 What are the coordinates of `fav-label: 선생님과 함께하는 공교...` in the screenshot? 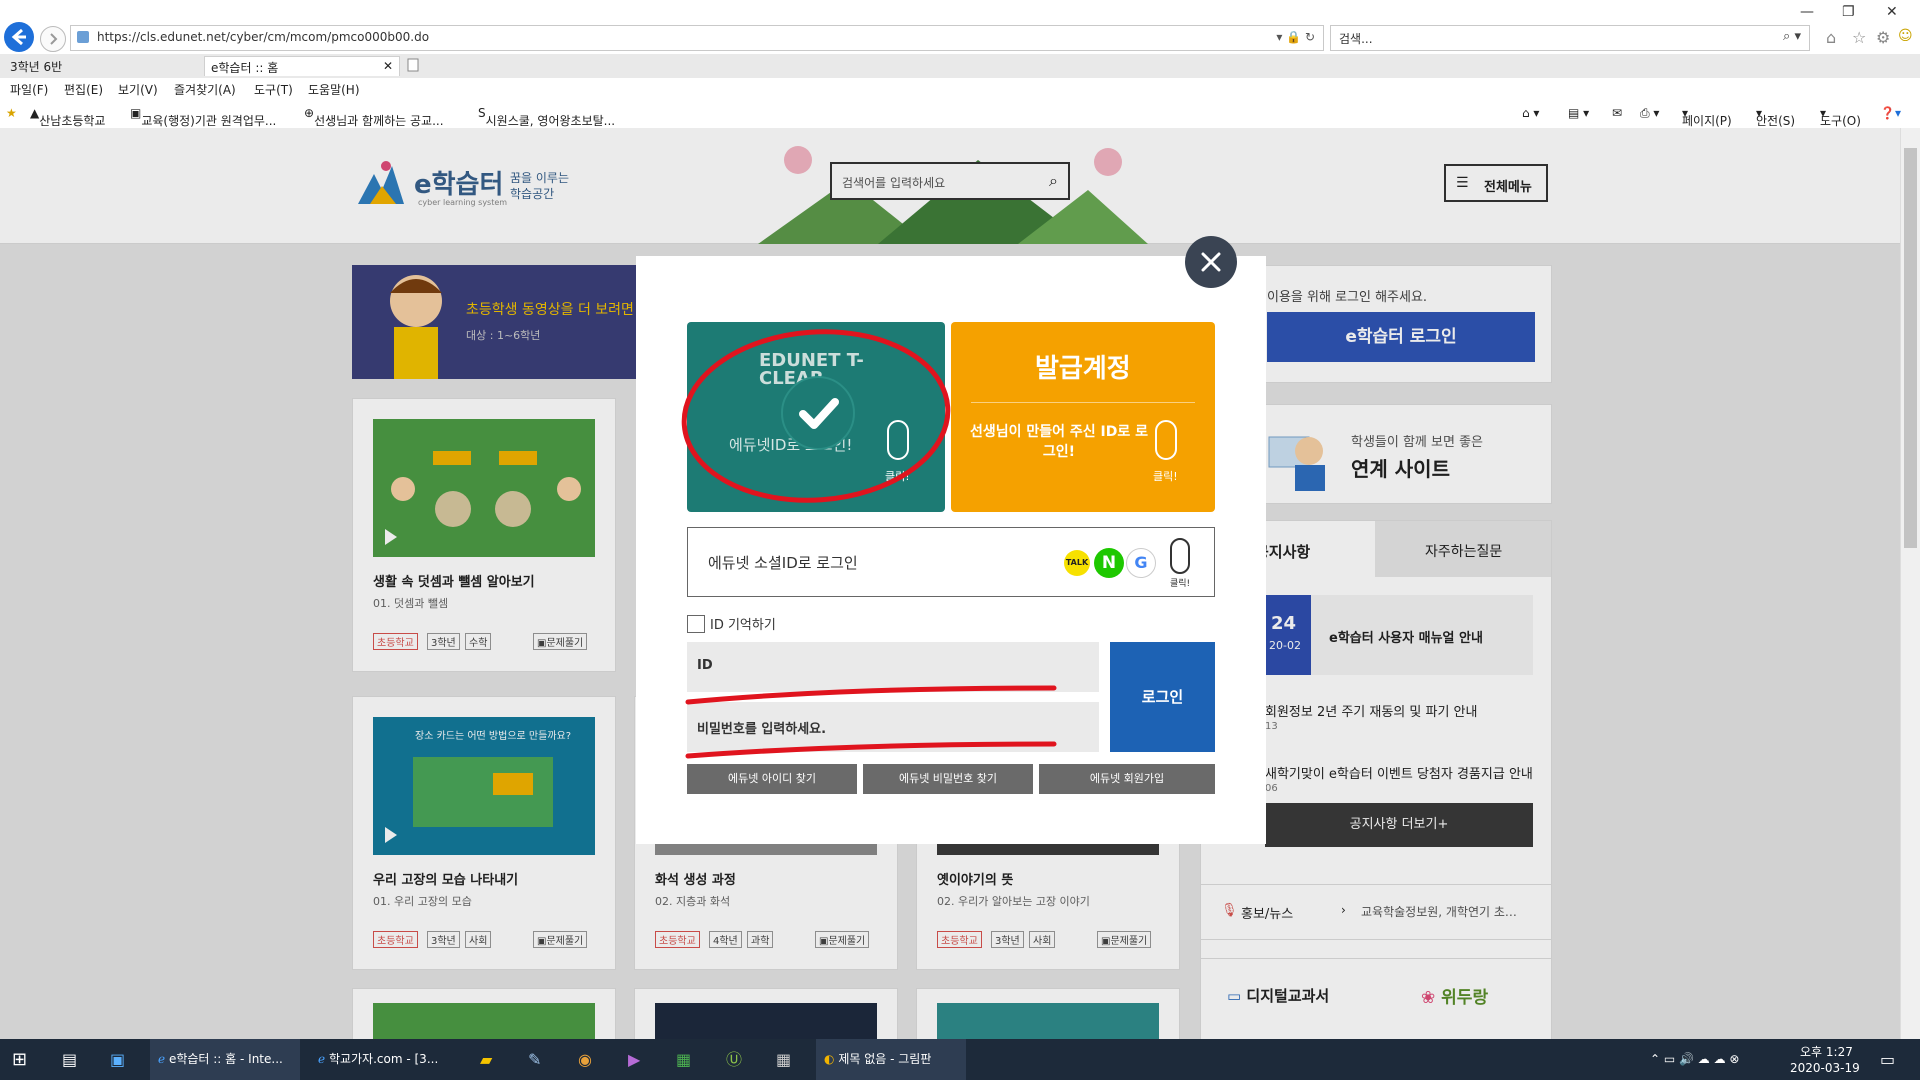 It's located at (379, 121).